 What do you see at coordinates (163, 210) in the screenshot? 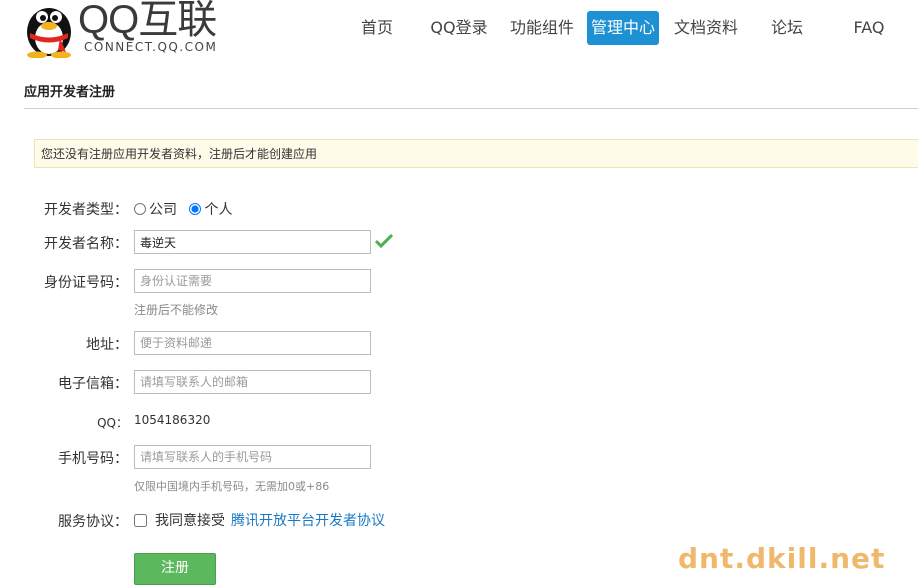
I see `radio-company-label: 公司` at bounding box center [163, 210].